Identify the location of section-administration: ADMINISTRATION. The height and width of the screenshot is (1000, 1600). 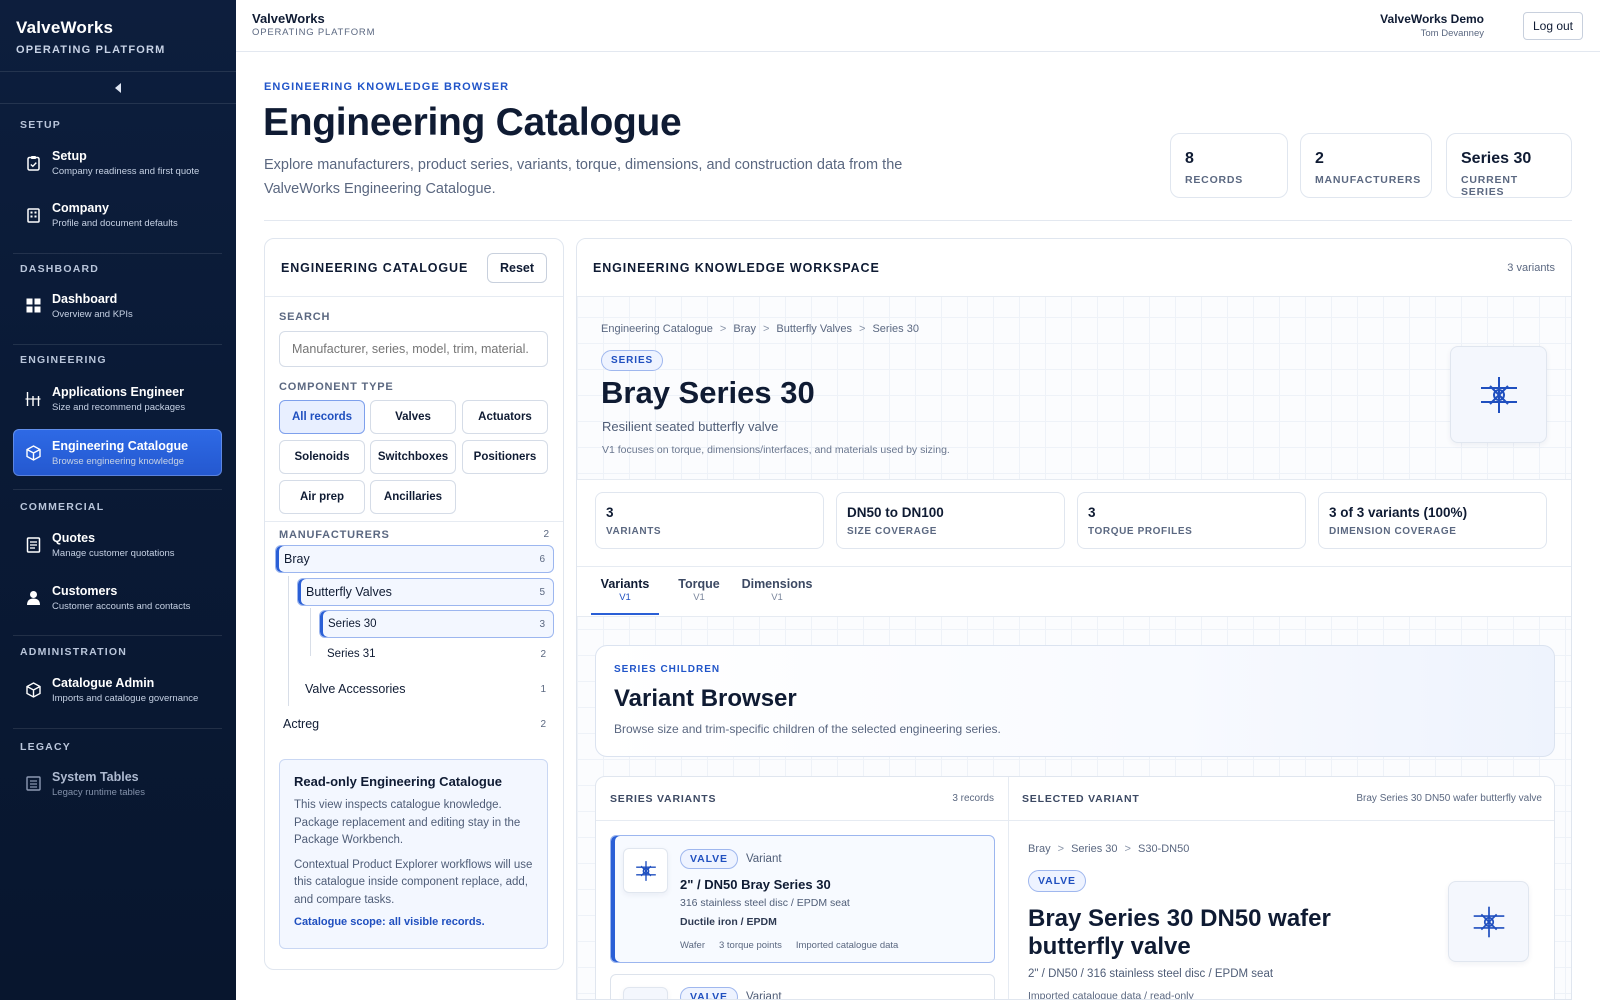
(74, 652).